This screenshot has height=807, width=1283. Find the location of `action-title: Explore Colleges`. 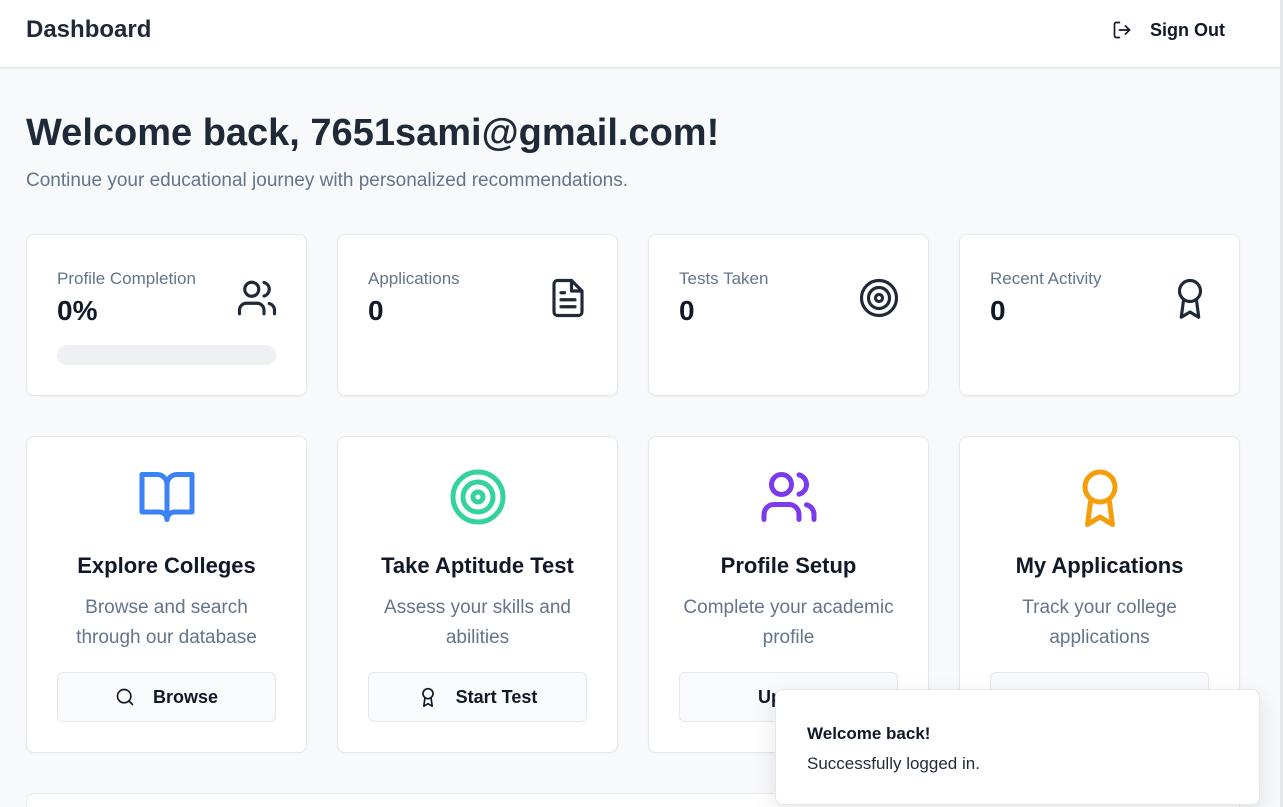

action-title: Explore Colleges is located at coordinates (166, 565).